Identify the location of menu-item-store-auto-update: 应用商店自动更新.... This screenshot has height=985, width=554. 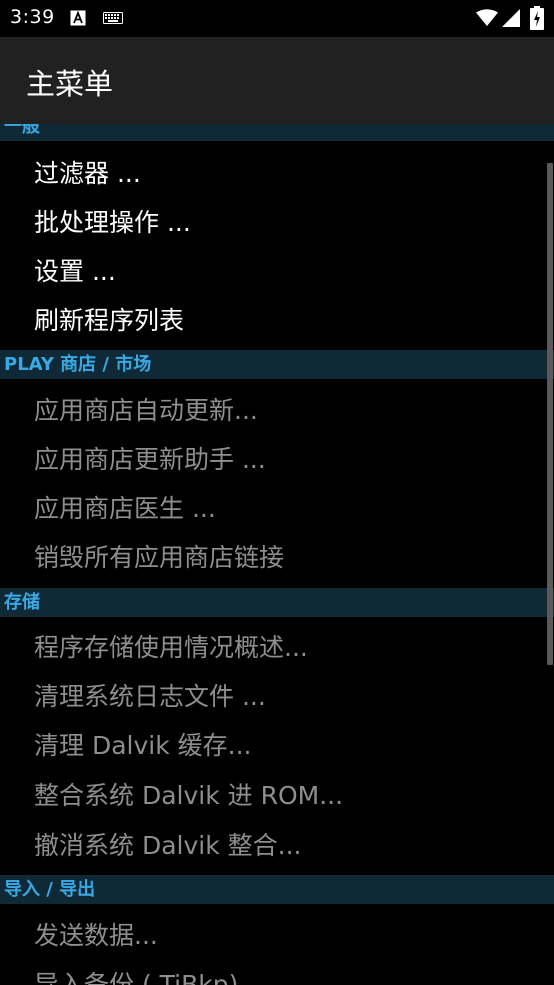
(273, 410).